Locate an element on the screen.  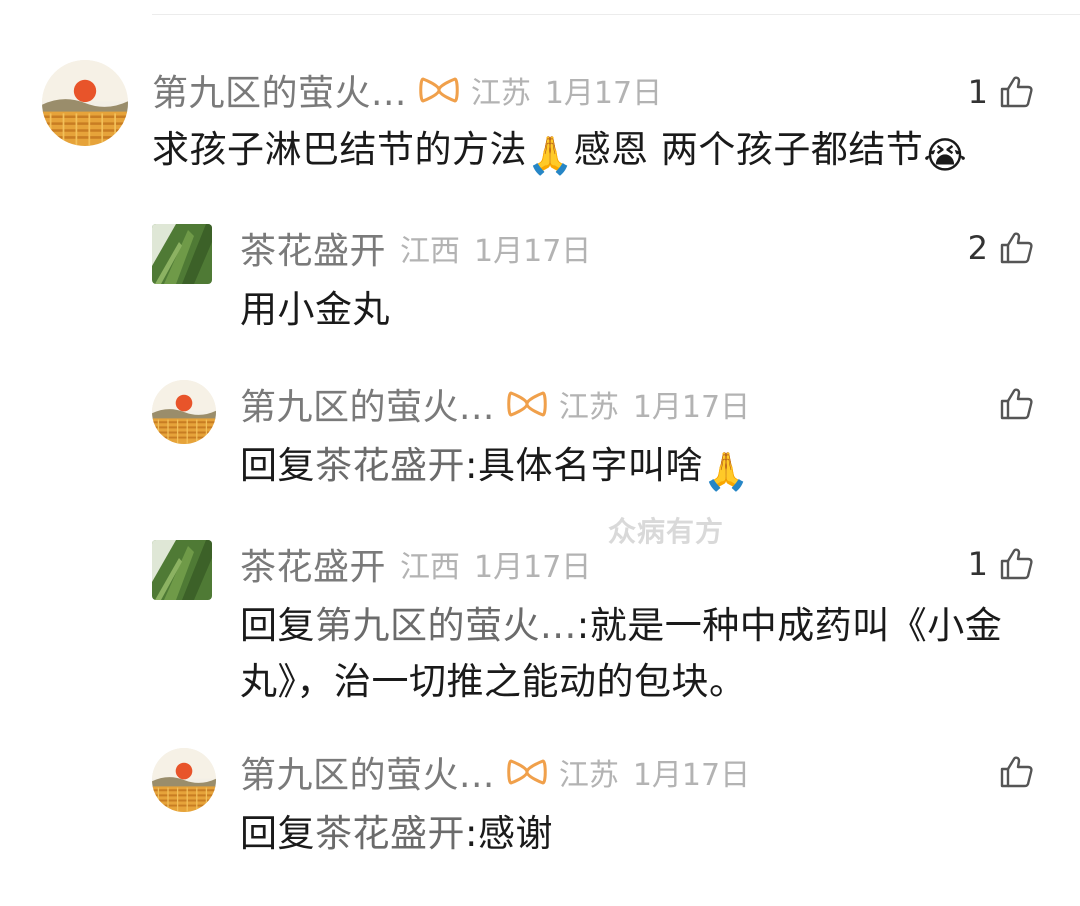
comment-text: 用小金丸 is located at coordinates (315, 309).